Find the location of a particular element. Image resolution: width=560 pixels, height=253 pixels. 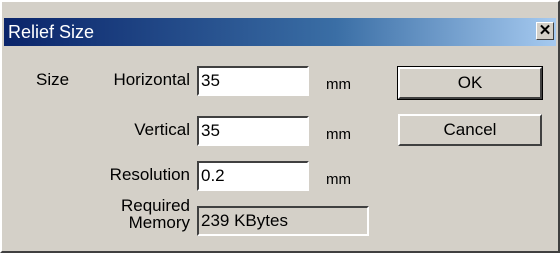

memory-label-line2: Memory is located at coordinates (159, 222).